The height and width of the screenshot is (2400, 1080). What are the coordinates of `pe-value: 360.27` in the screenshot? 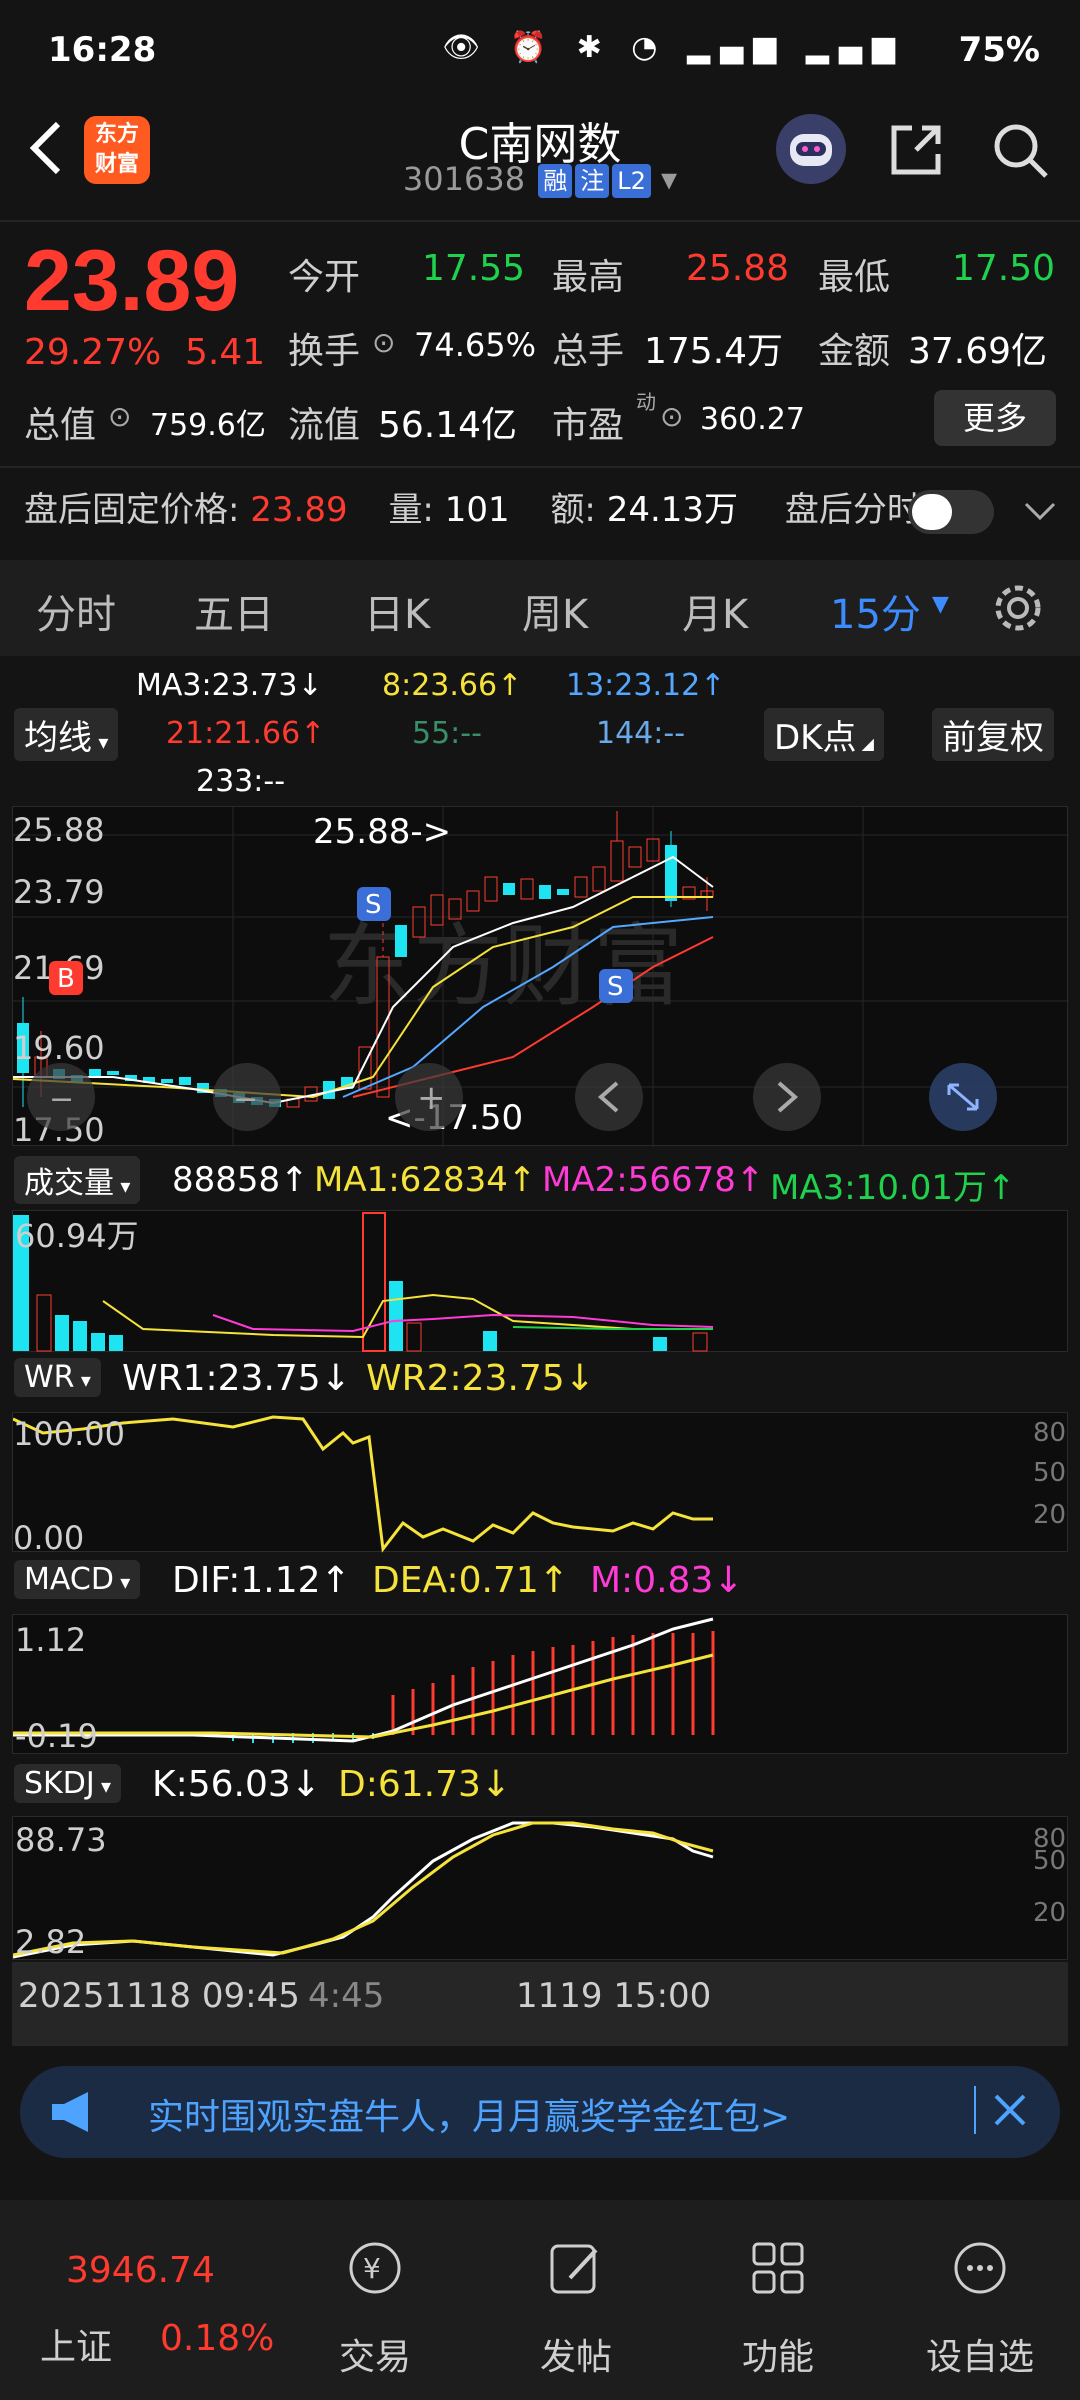 It's located at (752, 419).